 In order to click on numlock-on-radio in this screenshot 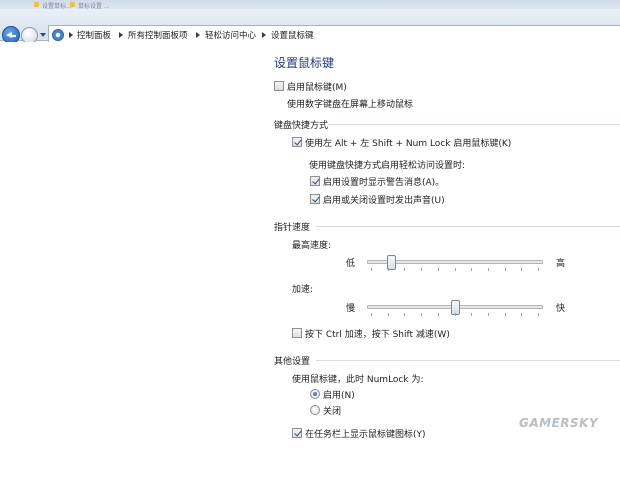, I will do `click(315, 394)`.